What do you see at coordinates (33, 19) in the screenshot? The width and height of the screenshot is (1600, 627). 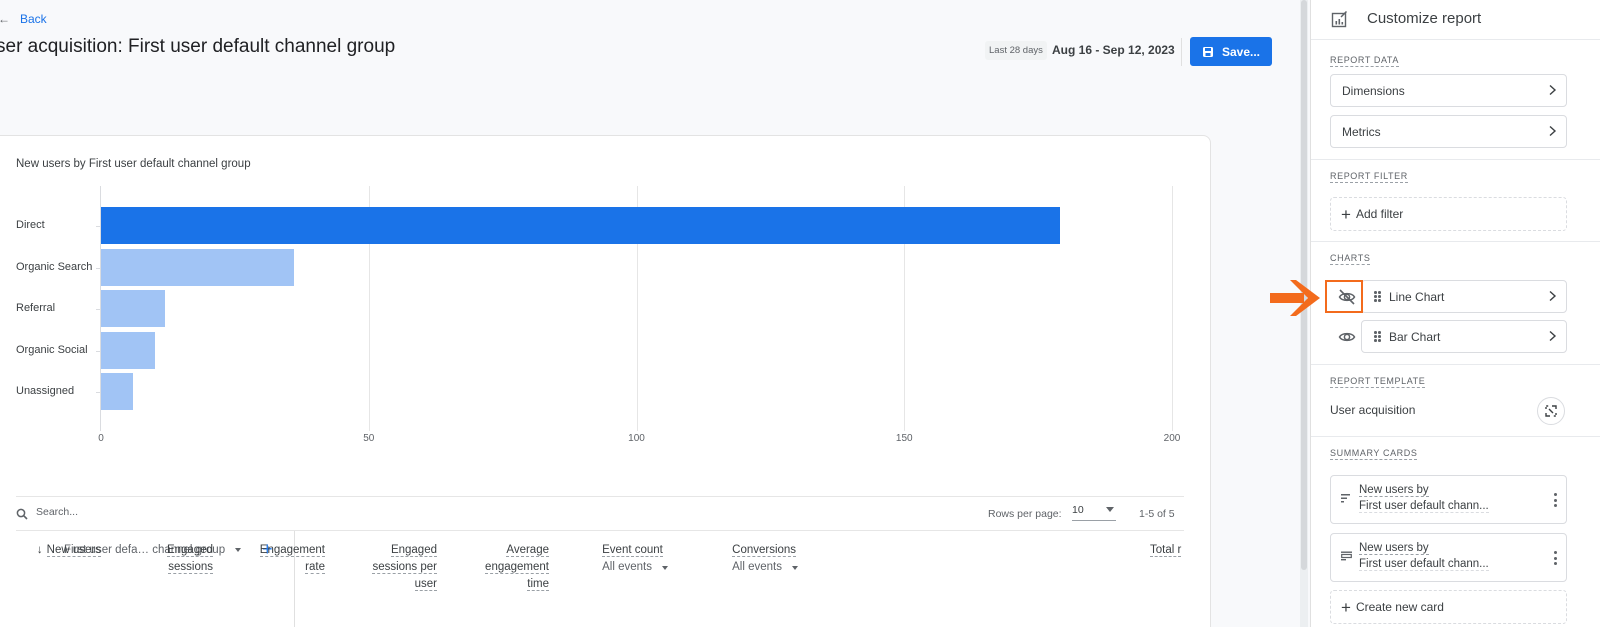 I see `back-label: Back` at bounding box center [33, 19].